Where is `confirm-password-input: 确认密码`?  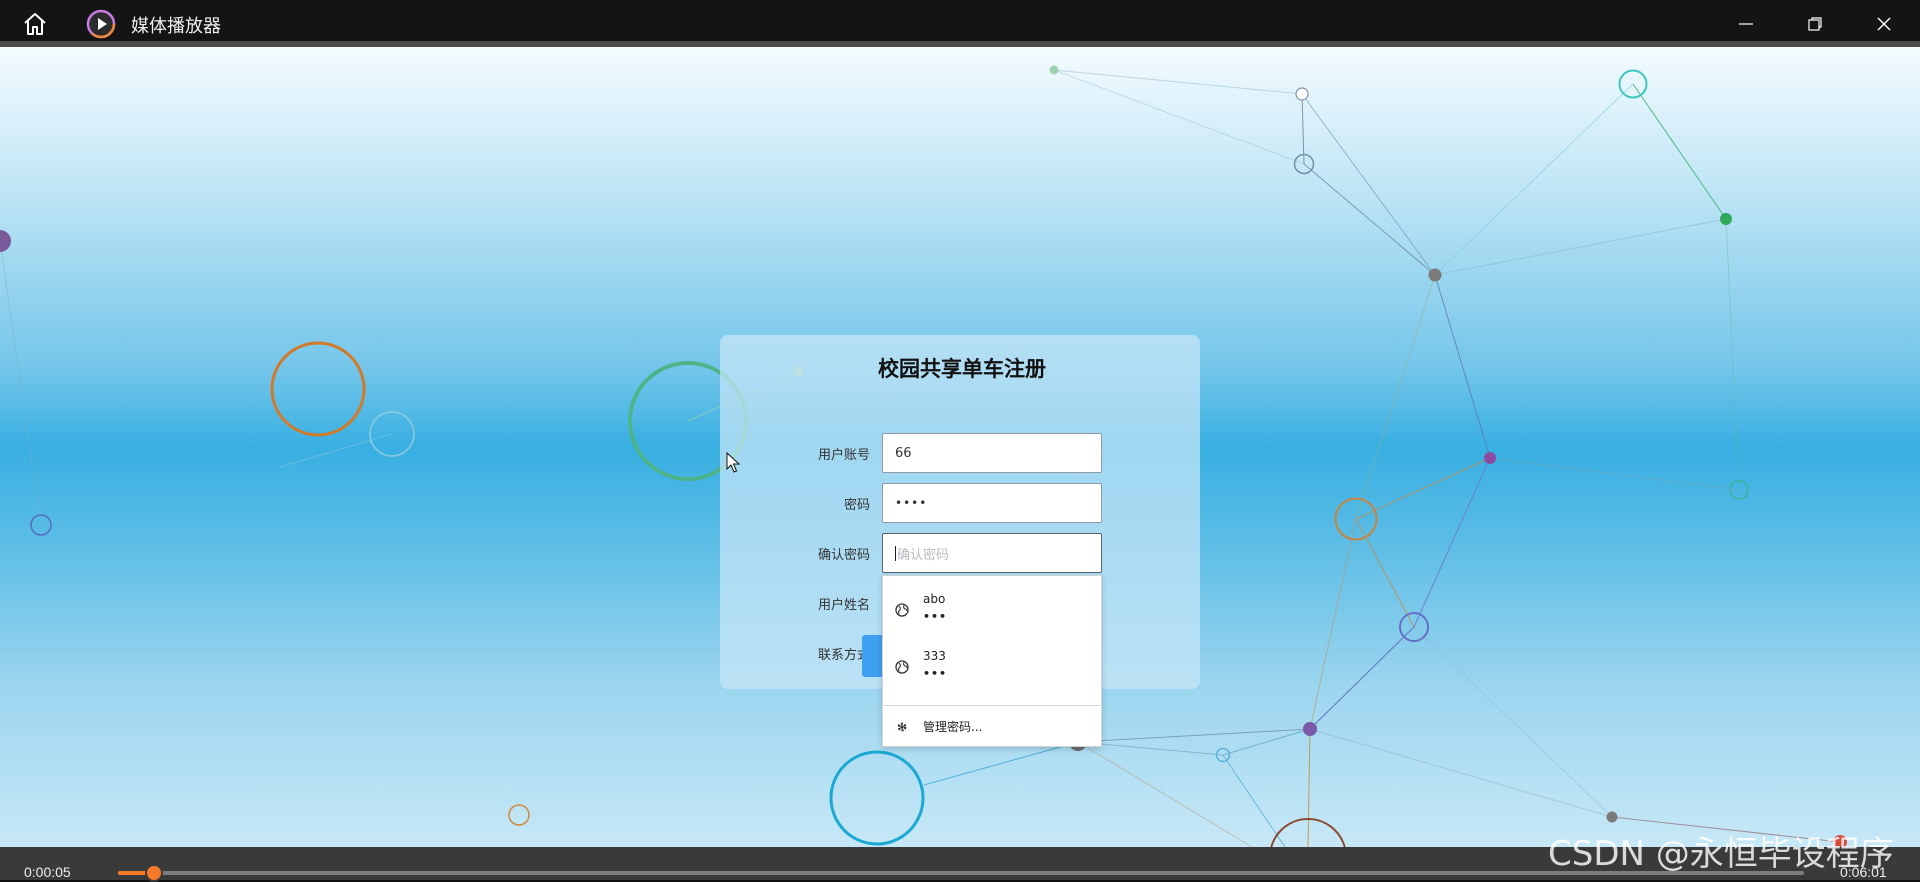
confirm-password-input: 确认密码 is located at coordinates (992, 553).